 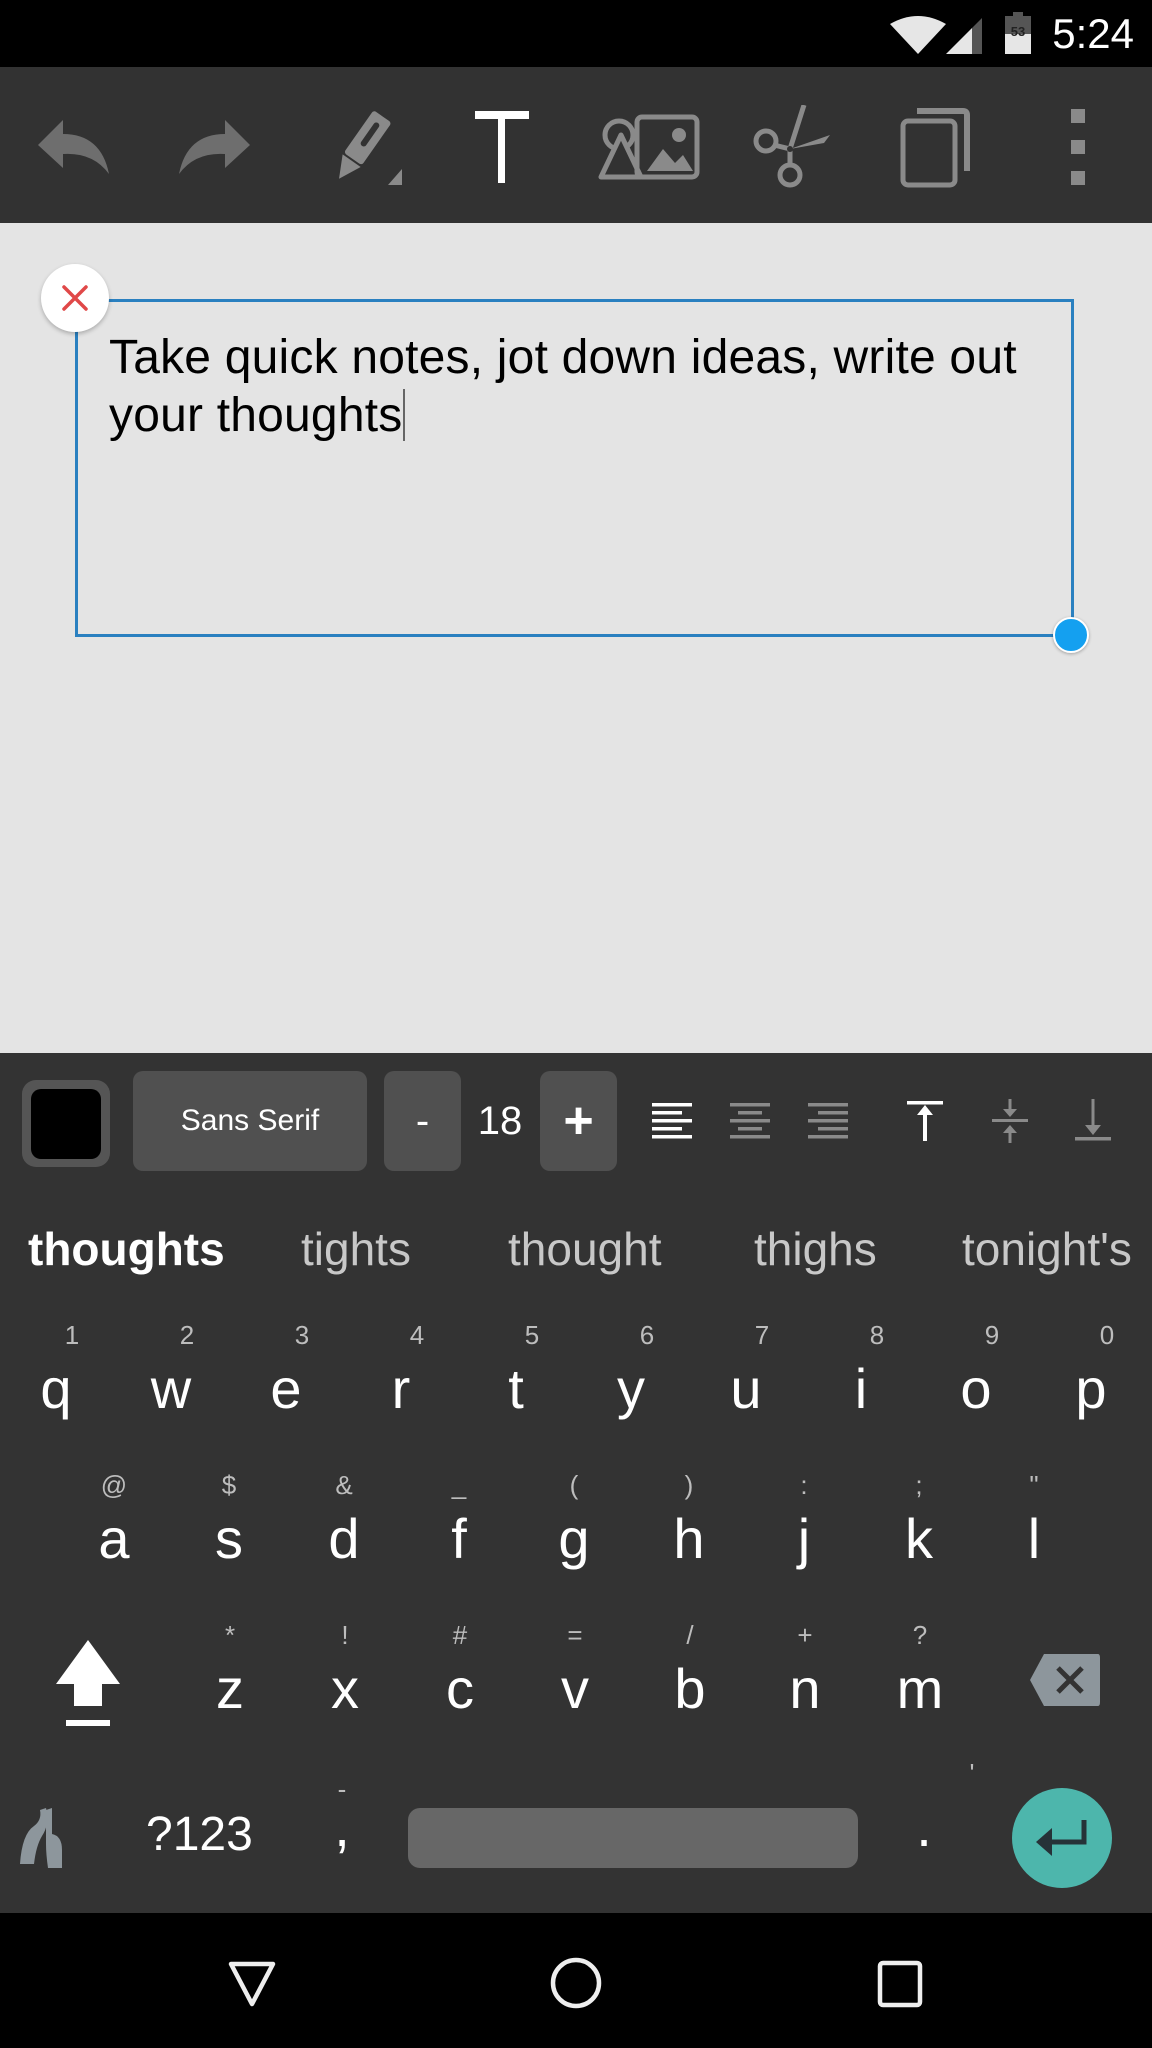 I want to click on key-label: w, so click(x=171, y=1388).